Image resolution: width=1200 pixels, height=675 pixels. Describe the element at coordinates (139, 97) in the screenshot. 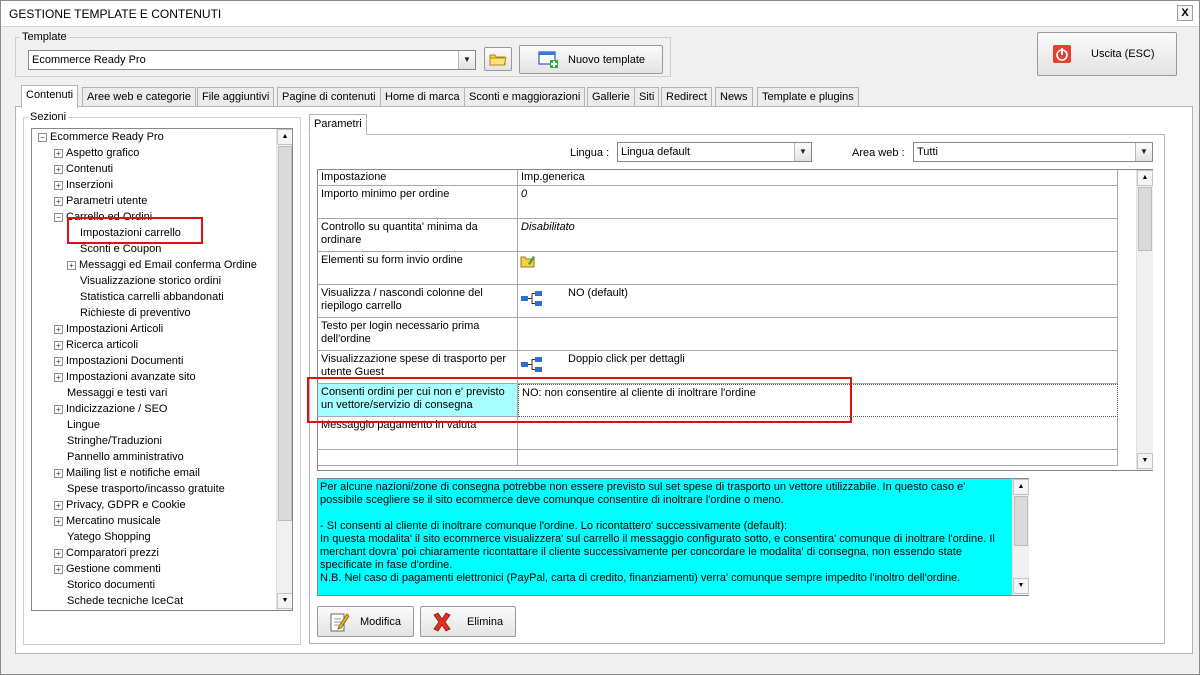

I see `tab-aree-web: Aree web e categorie` at that location.